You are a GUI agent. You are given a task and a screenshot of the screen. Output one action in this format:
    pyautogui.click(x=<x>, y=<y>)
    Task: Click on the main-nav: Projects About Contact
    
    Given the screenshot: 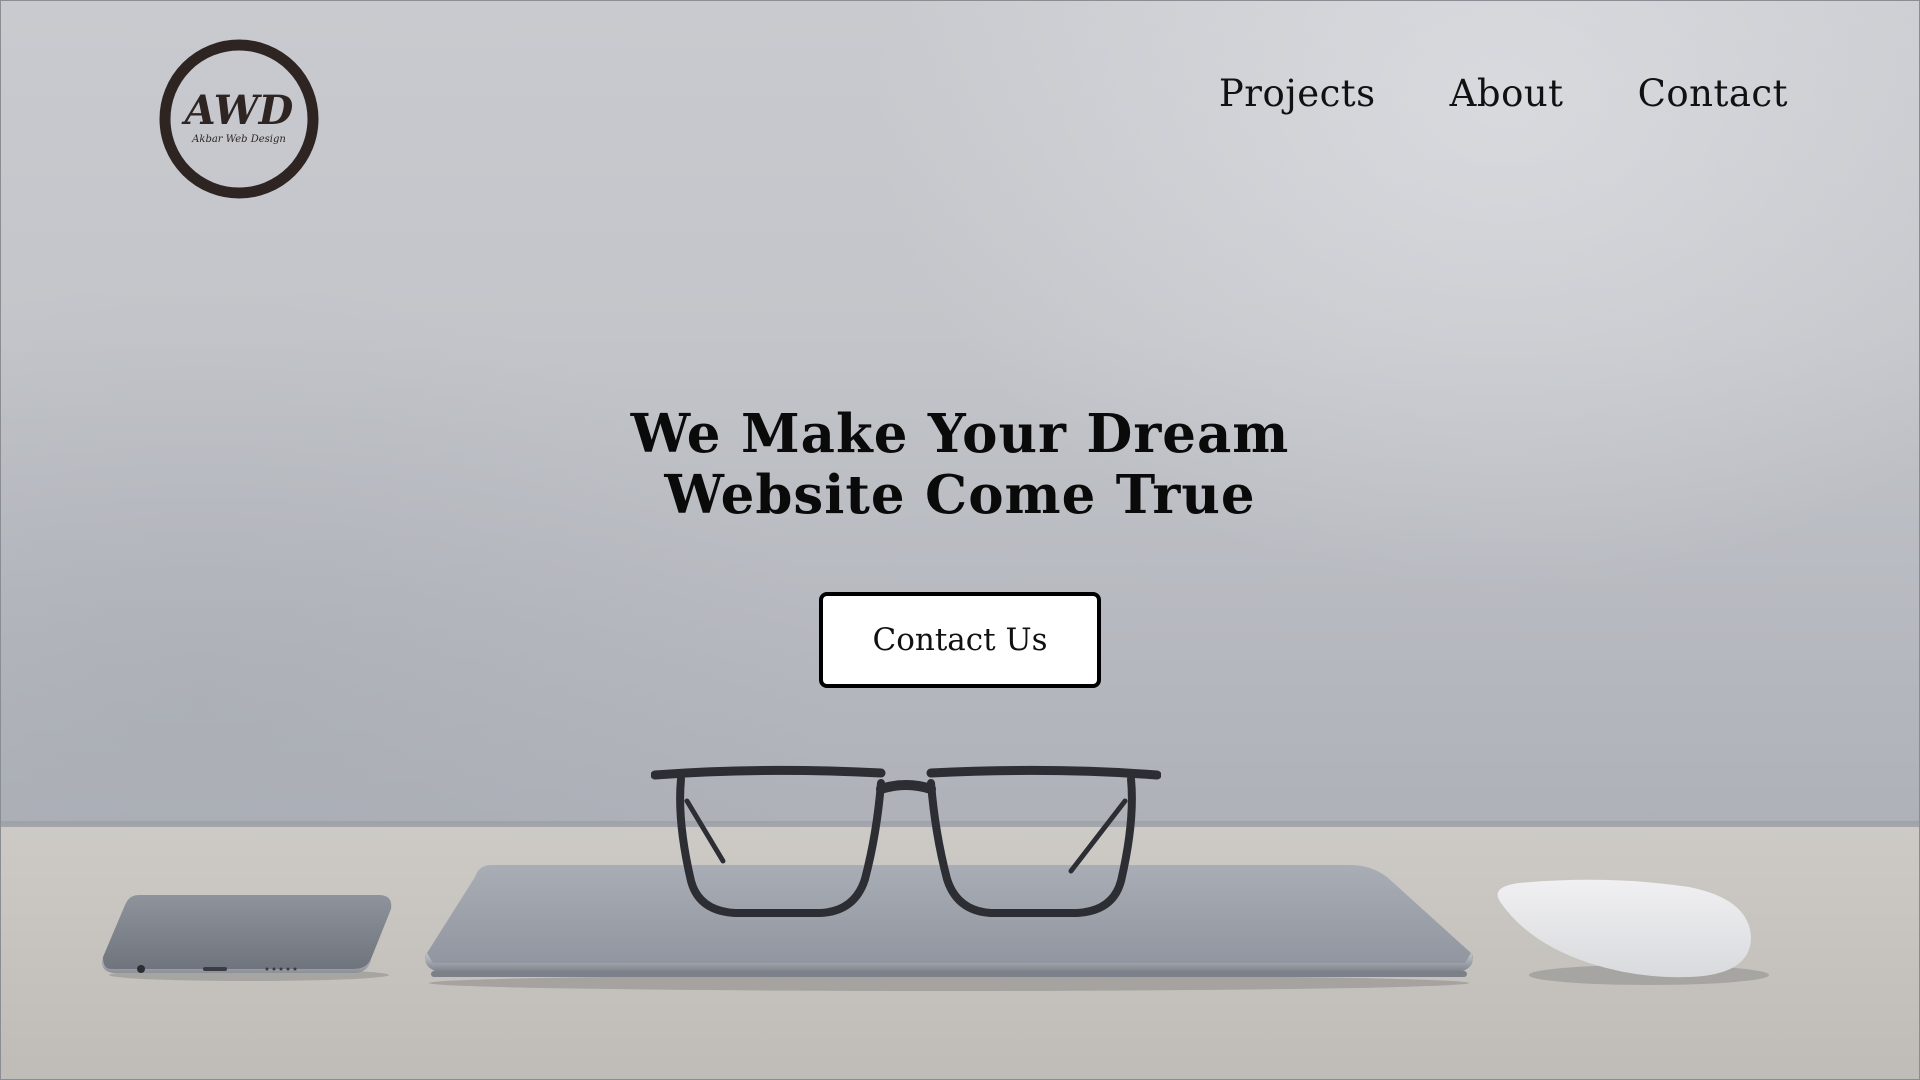 What is the action you would take?
    pyautogui.click(x=1503, y=93)
    